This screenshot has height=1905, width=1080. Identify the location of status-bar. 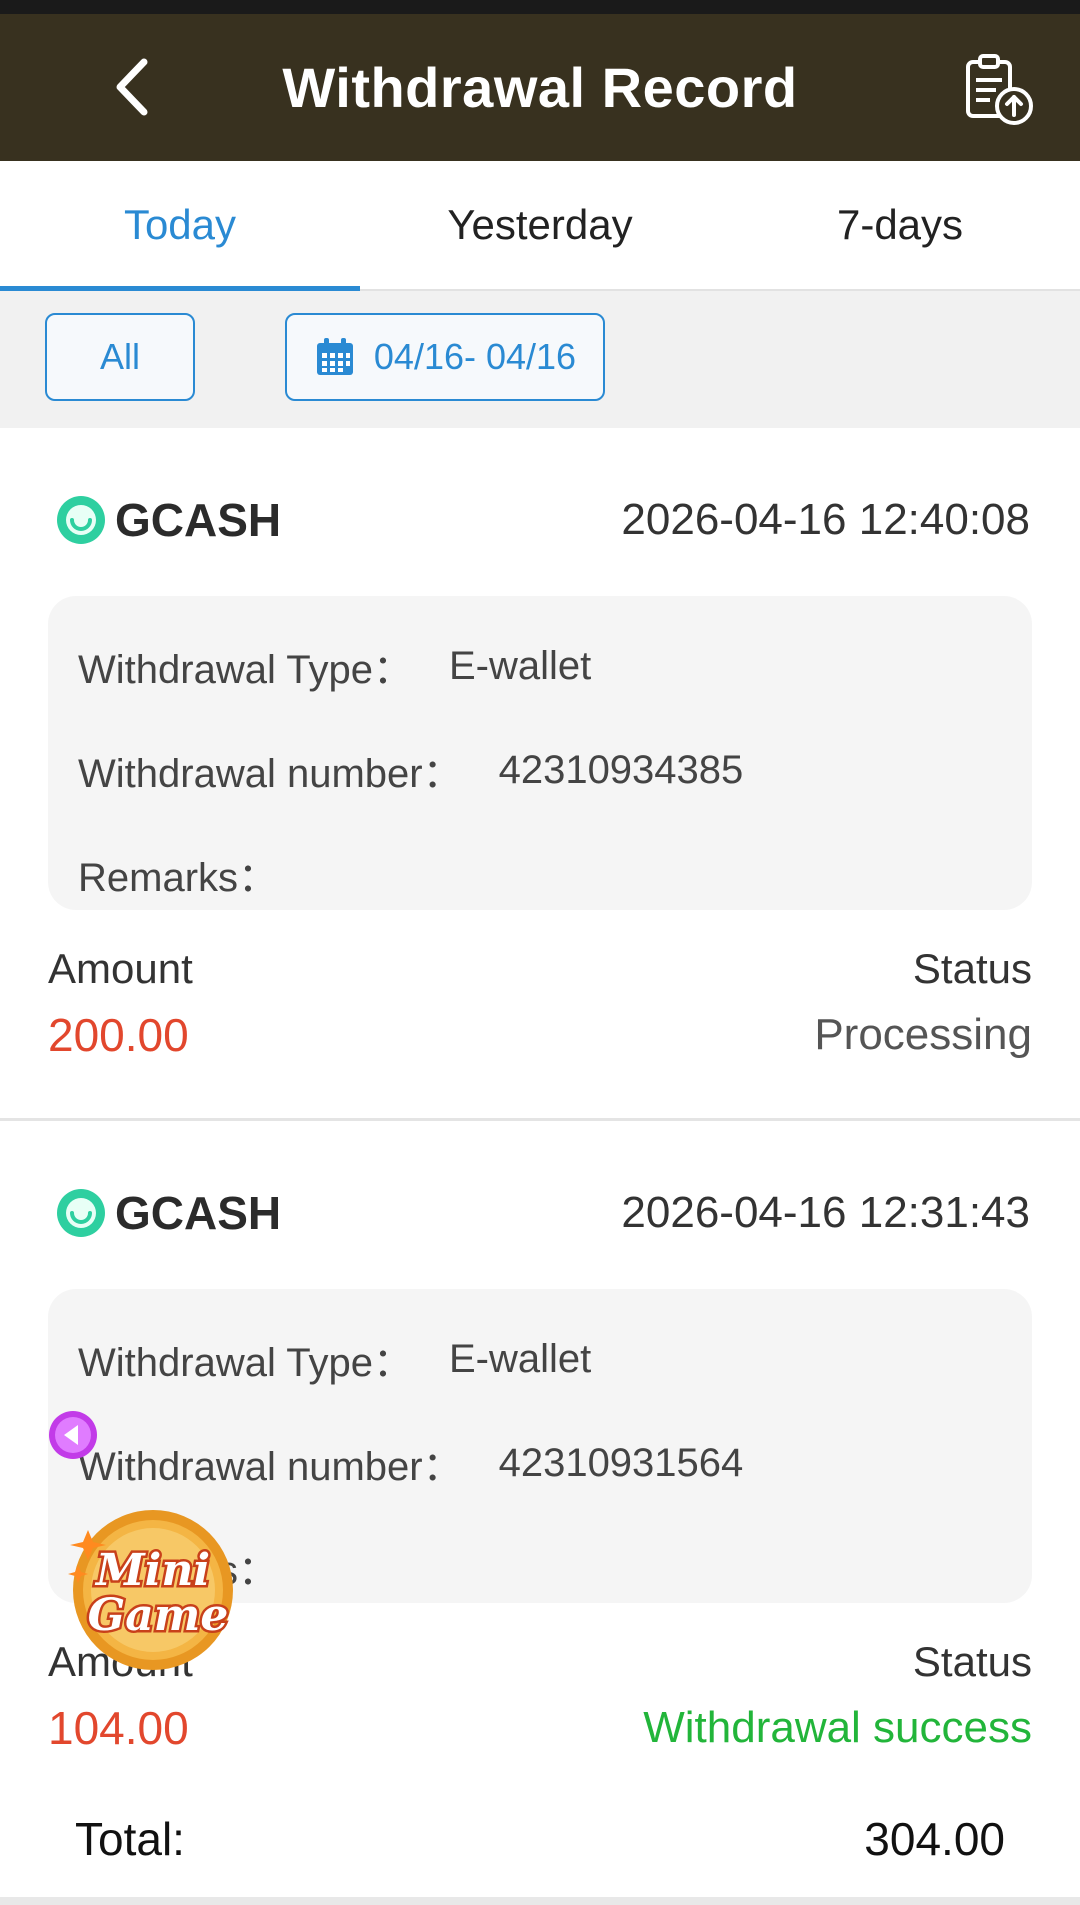
(540, 7).